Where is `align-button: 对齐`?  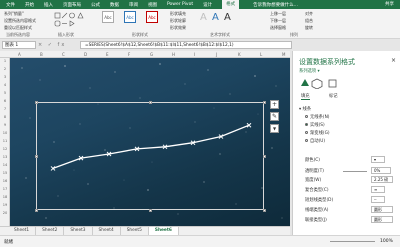
align-button: 对齐 is located at coordinates (309, 14).